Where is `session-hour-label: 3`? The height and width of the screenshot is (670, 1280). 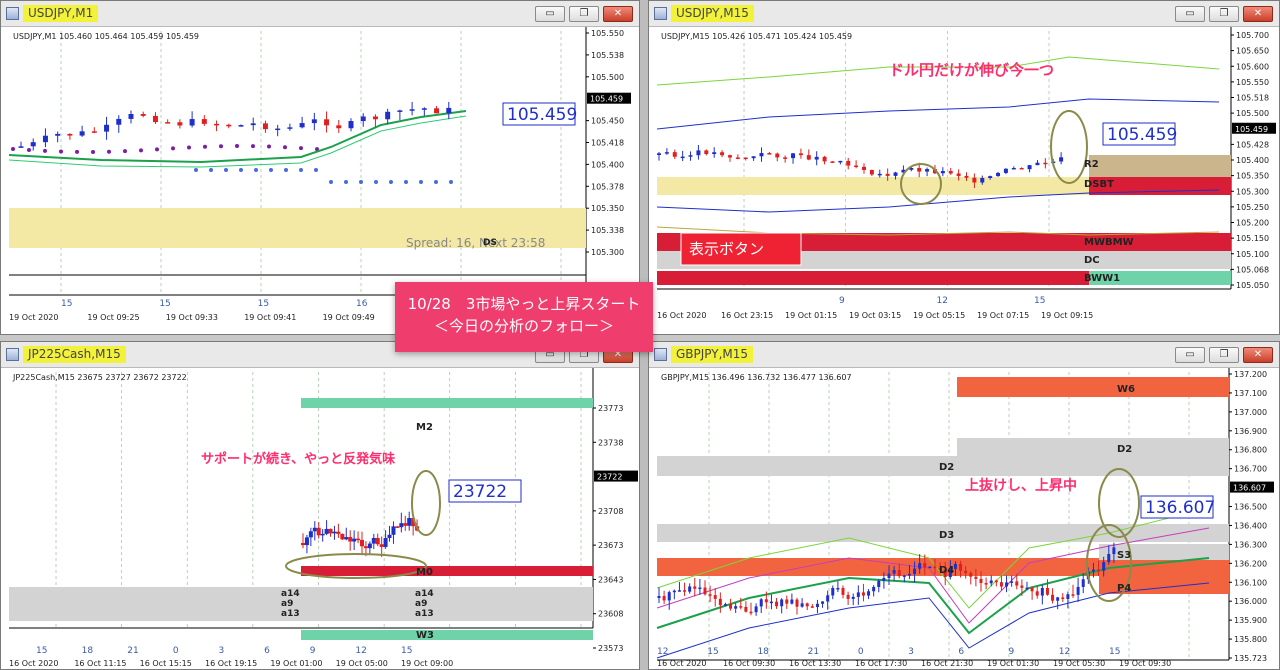 session-hour-label: 3 is located at coordinates (911, 652).